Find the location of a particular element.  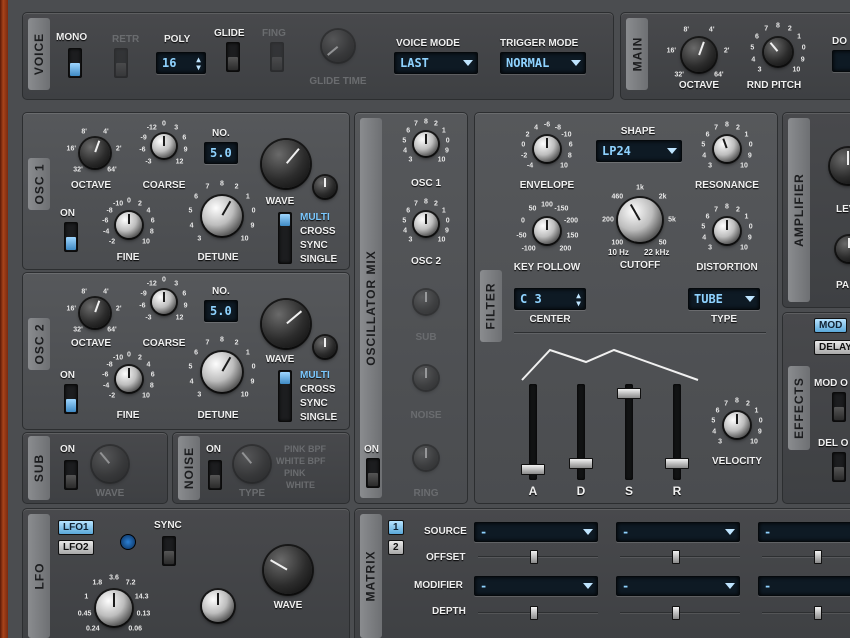

filter-envelope-knob is located at coordinates (547, 149).